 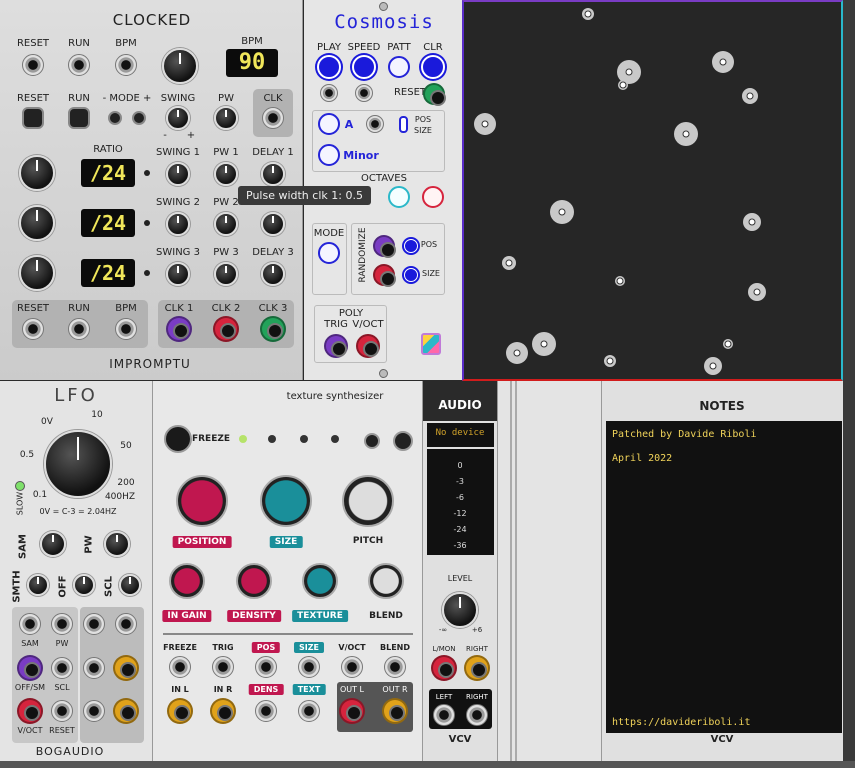 I want to click on sine-out-jack, so click(x=94, y=624).